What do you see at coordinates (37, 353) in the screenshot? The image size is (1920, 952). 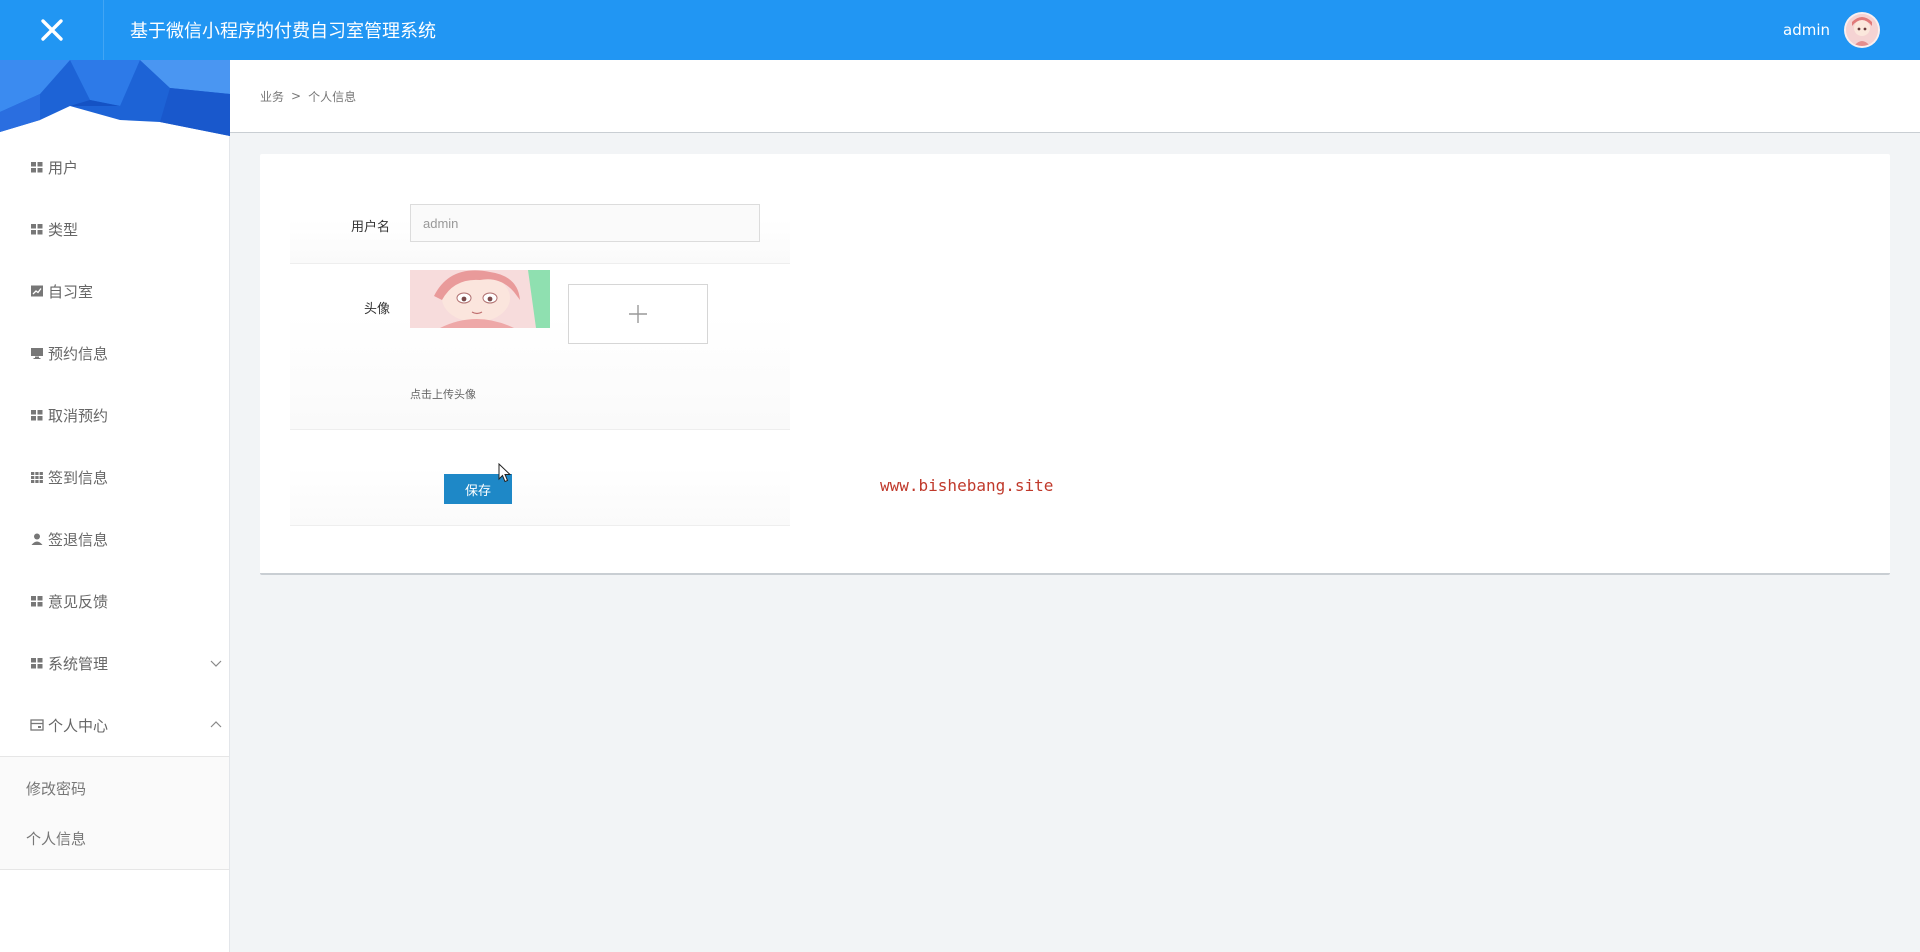 I see `monitor-icon` at bounding box center [37, 353].